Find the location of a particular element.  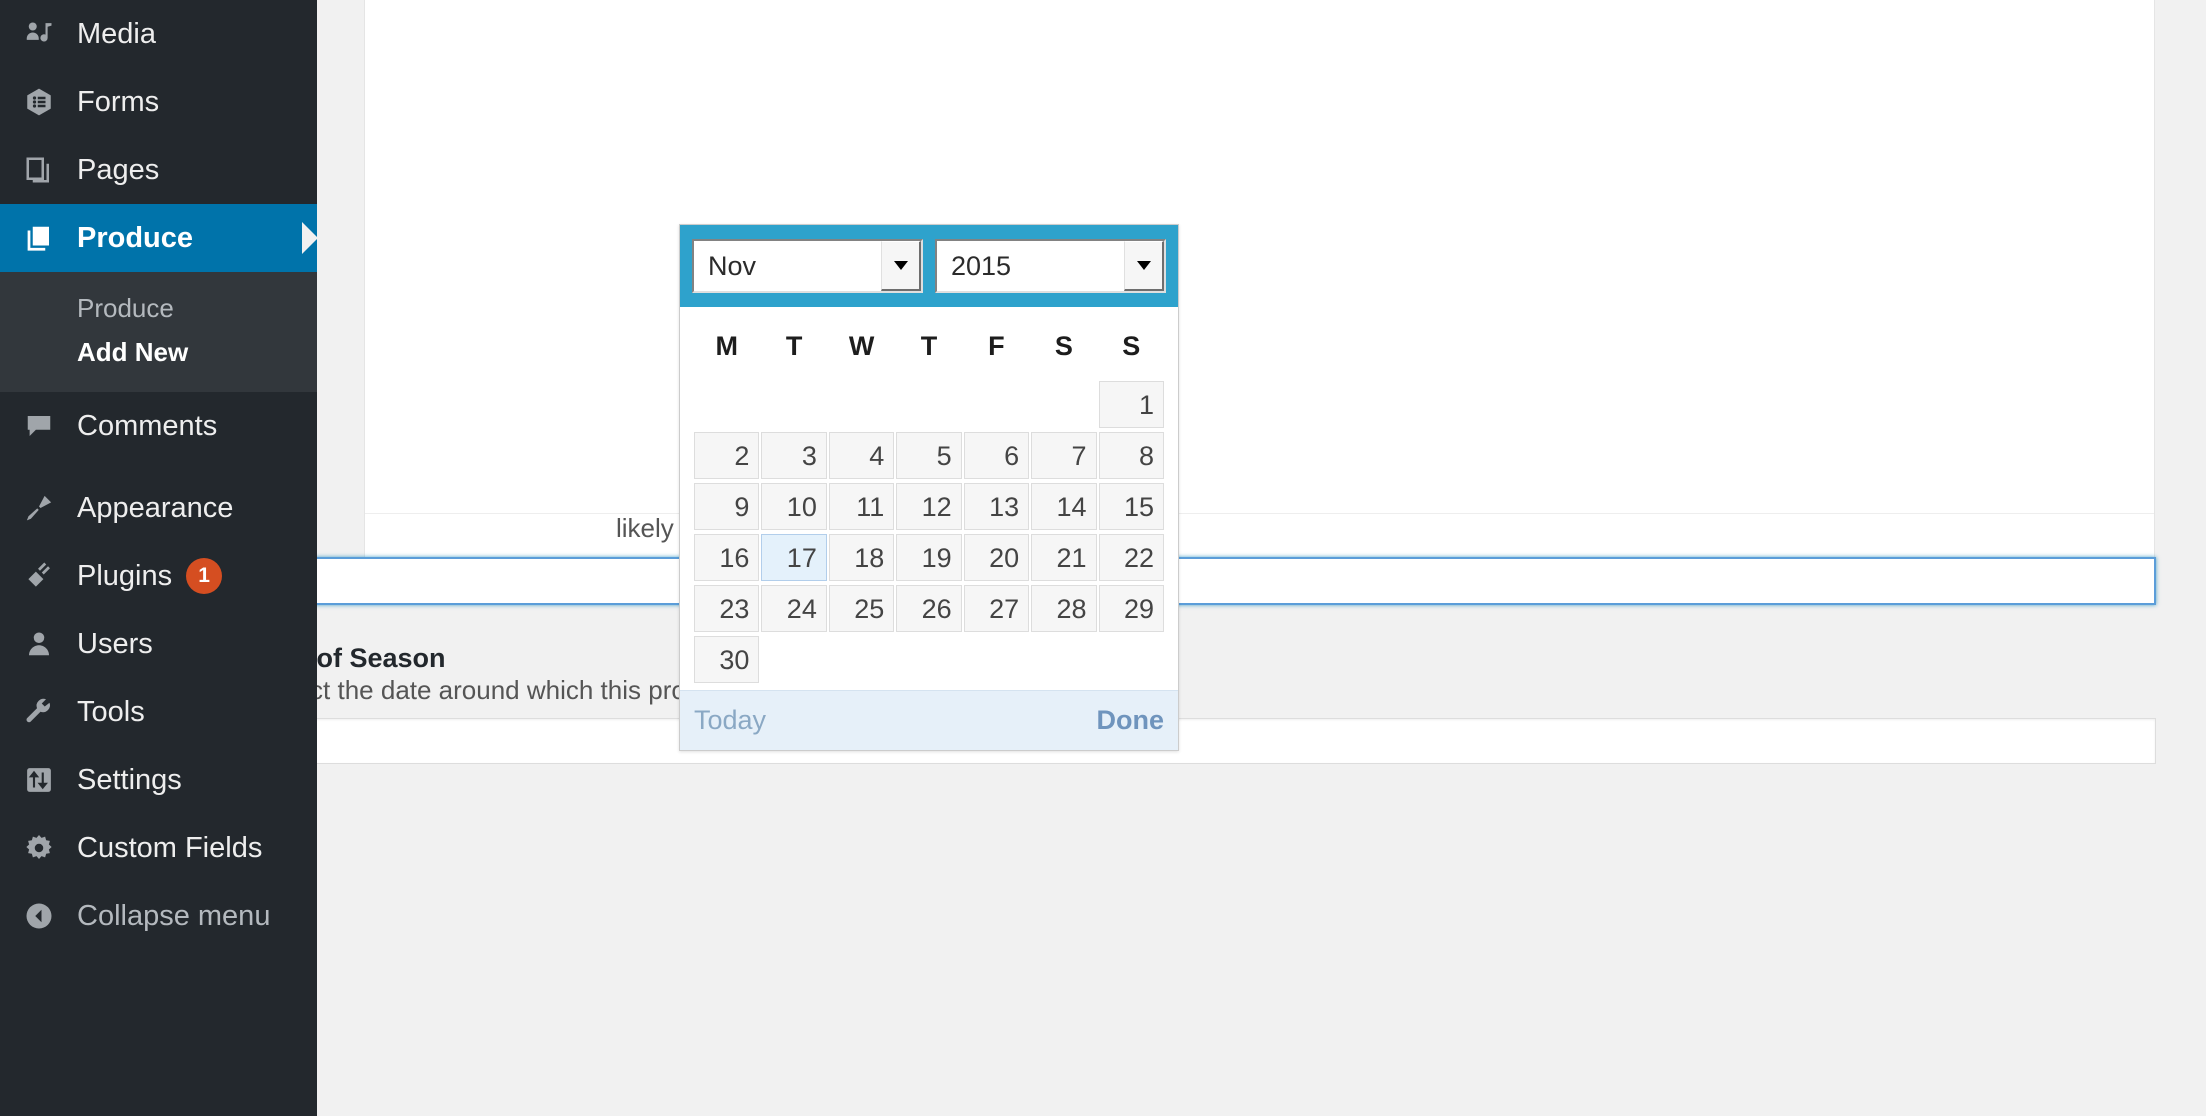

datepicker-day-cell: 17 is located at coordinates (794, 557).